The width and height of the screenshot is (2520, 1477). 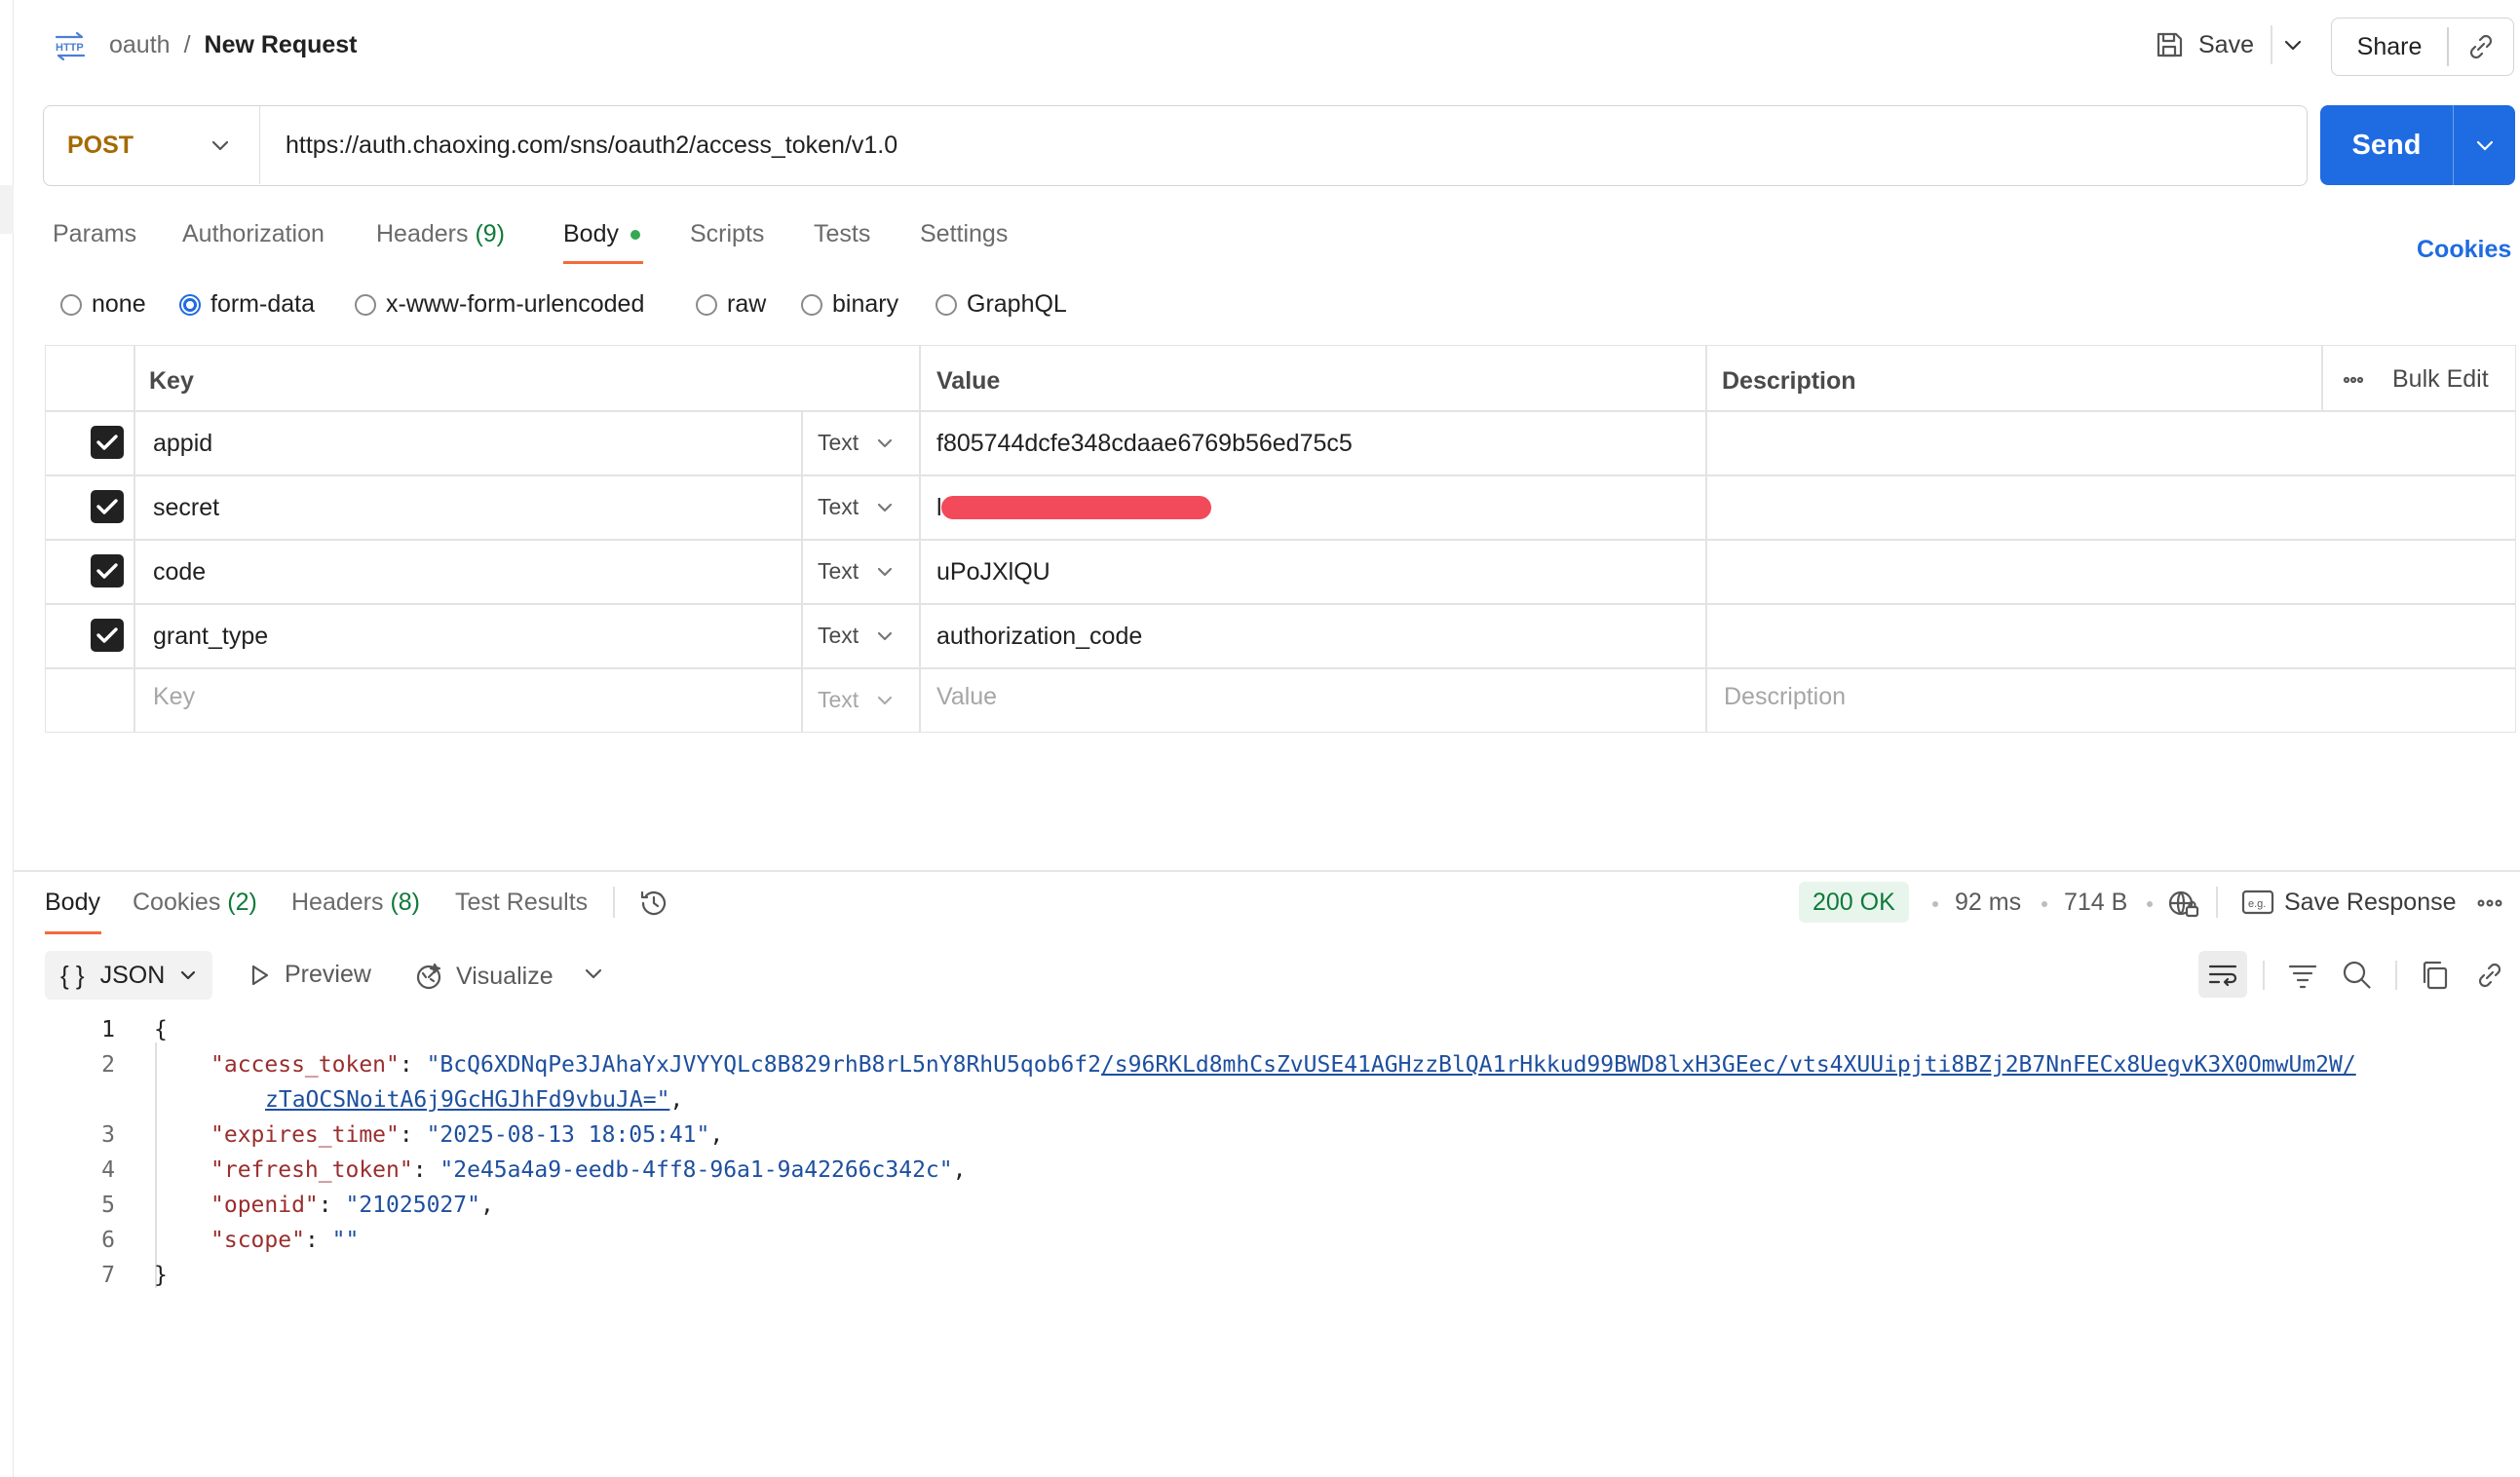 What do you see at coordinates (108, 1065) in the screenshot?
I see `line-number: 2` at bounding box center [108, 1065].